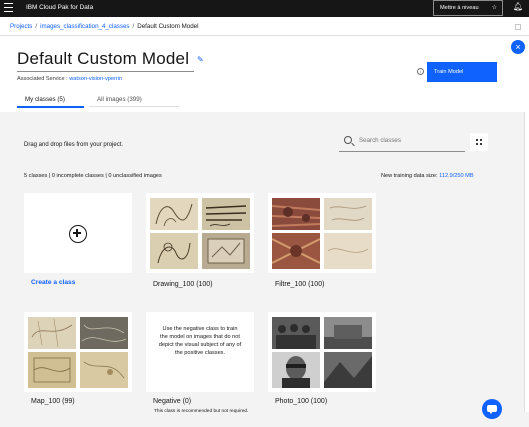 Image resolution: width=529 pixels, height=427 pixels. Describe the element at coordinates (479, 142) in the screenshot. I see `grid-view-icon` at that location.